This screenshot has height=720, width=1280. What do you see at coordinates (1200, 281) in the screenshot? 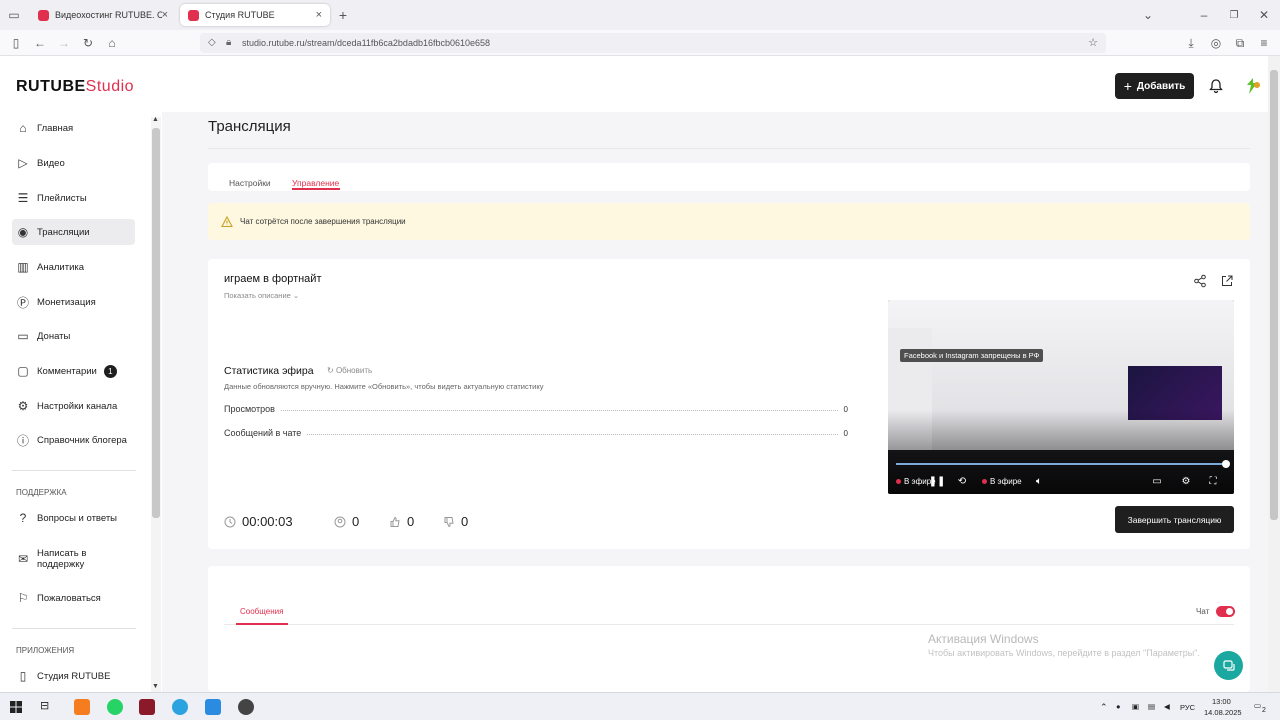
I see `share-icon` at bounding box center [1200, 281].